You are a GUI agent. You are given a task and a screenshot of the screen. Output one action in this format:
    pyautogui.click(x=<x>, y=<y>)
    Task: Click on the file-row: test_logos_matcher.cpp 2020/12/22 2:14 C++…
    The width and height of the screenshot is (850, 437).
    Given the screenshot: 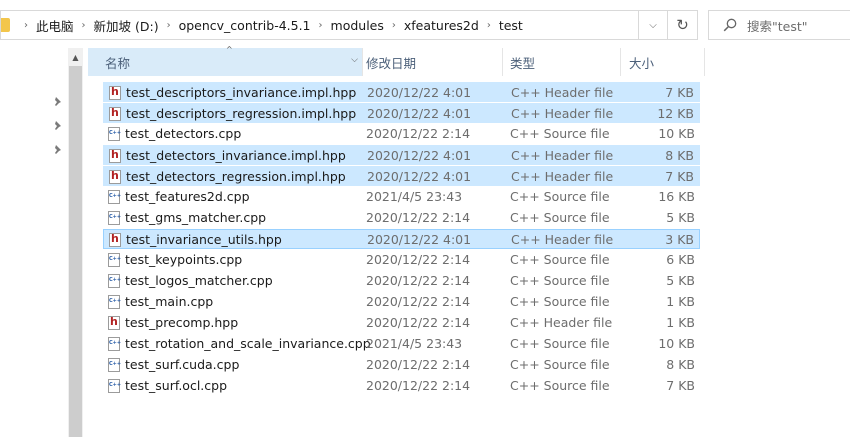 What is the action you would take?
    pyautogui.click(x=401, y=281)
    